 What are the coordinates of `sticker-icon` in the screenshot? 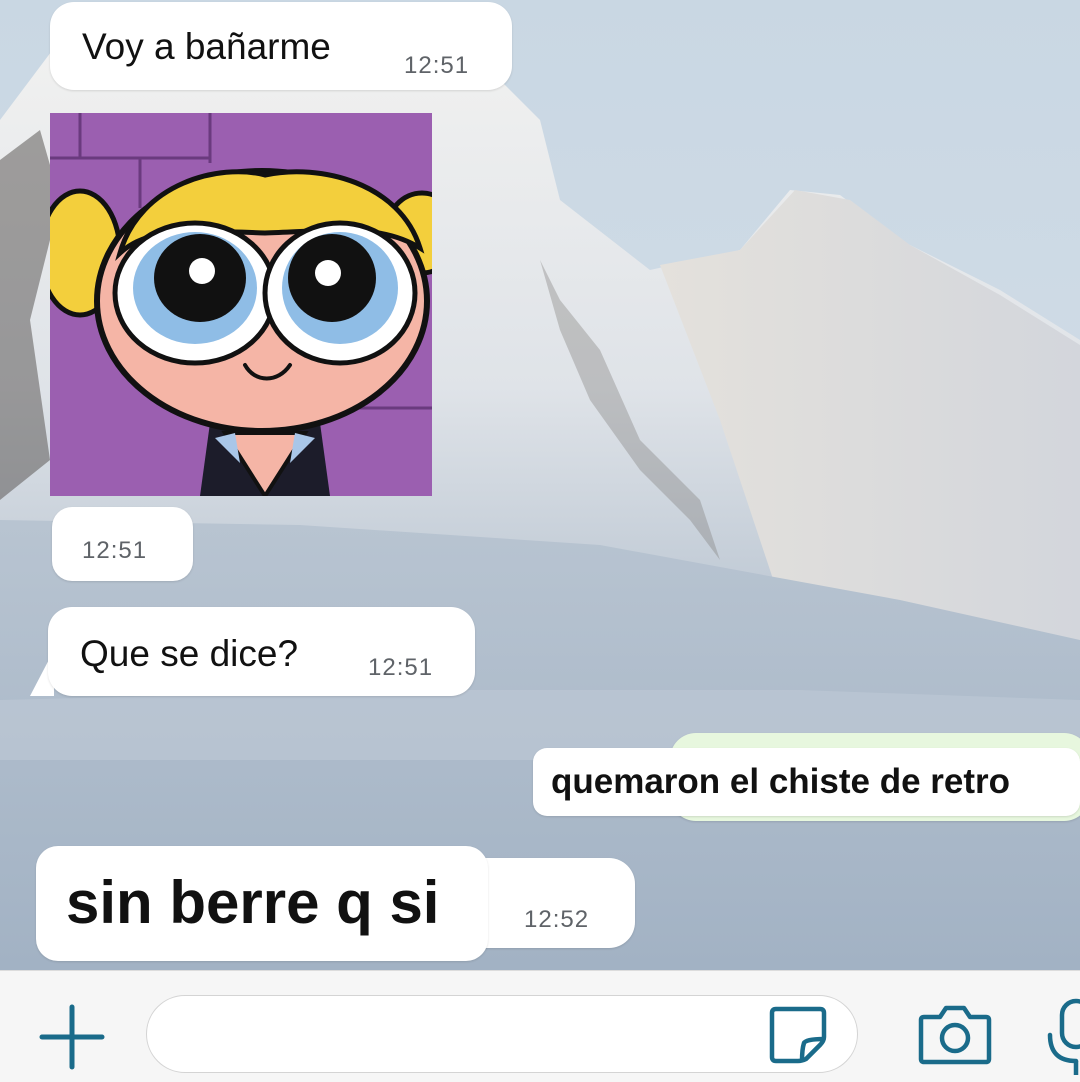 It's located at (798, 1035).